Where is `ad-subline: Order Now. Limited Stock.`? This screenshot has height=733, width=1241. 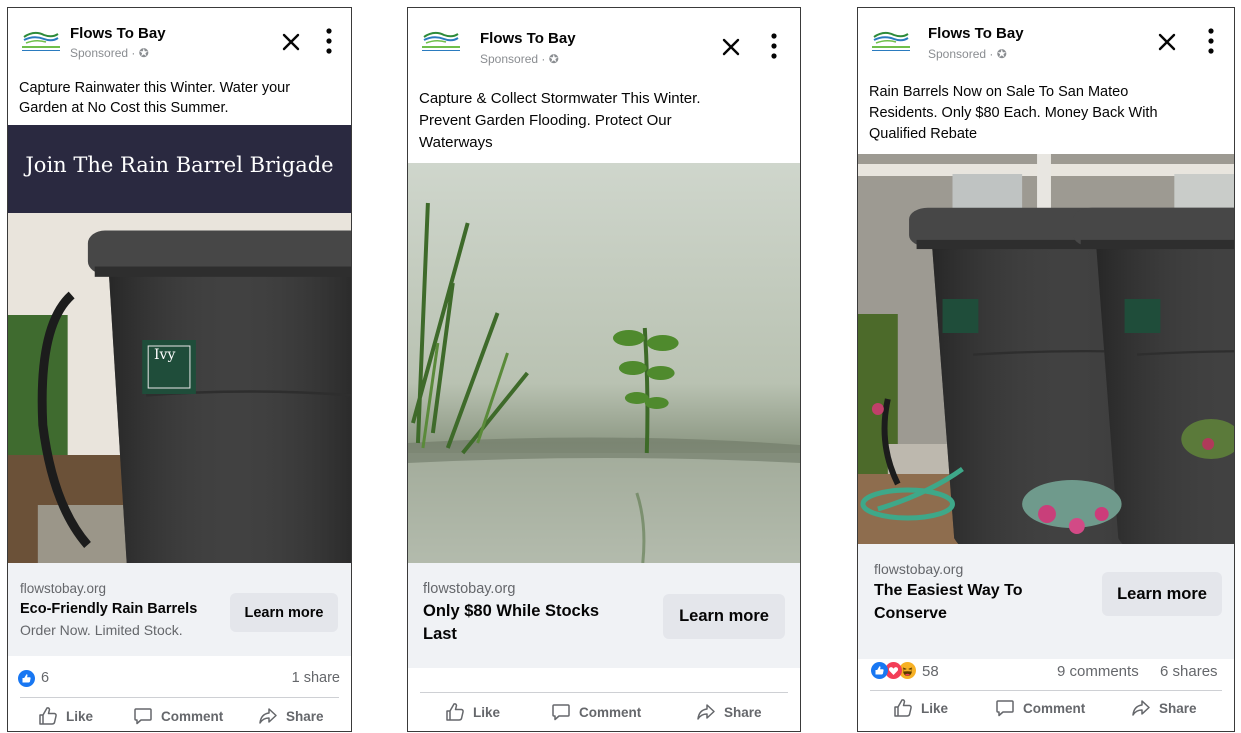 ad-subline: Order Now. Limited Stock. is located at coordinates (101, 630).